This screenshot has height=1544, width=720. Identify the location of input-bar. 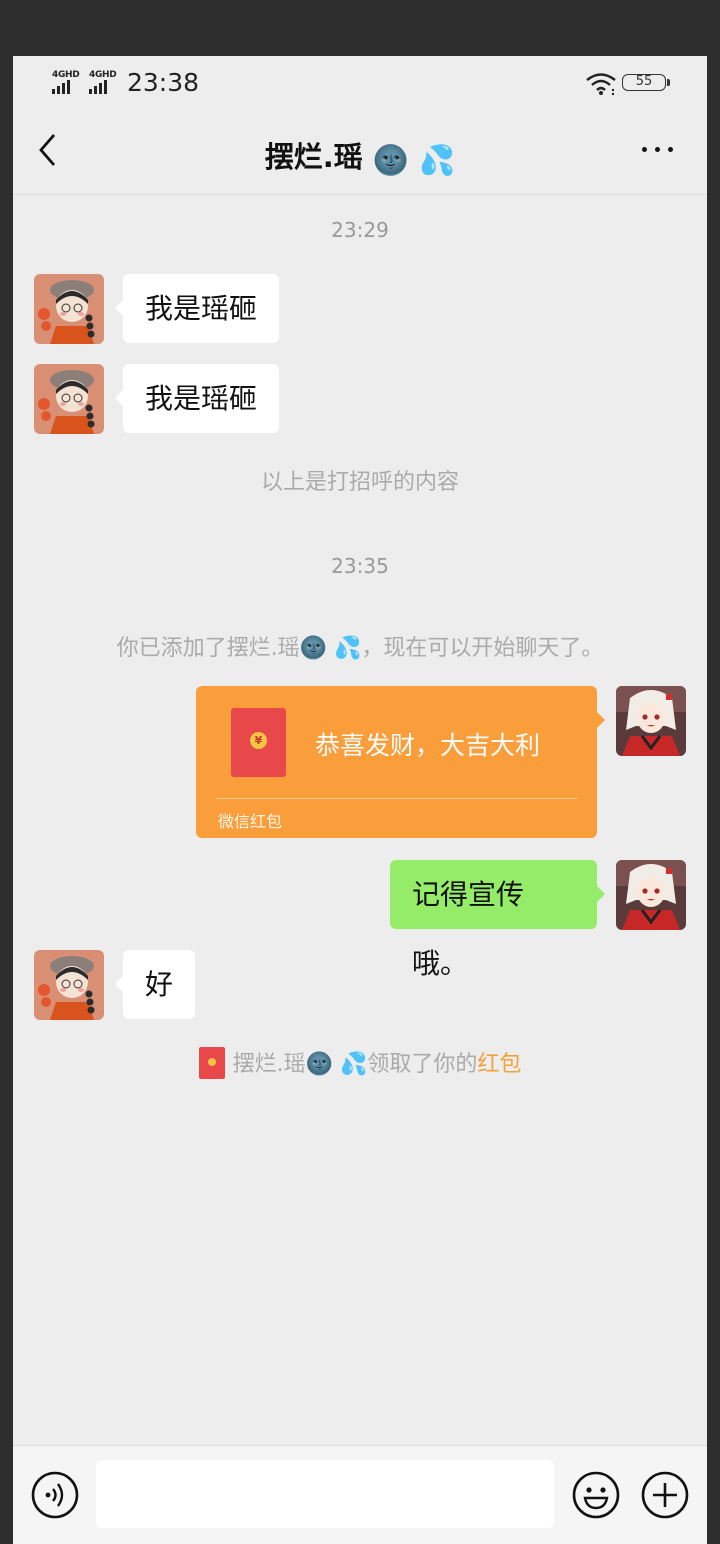
(360, 1494).